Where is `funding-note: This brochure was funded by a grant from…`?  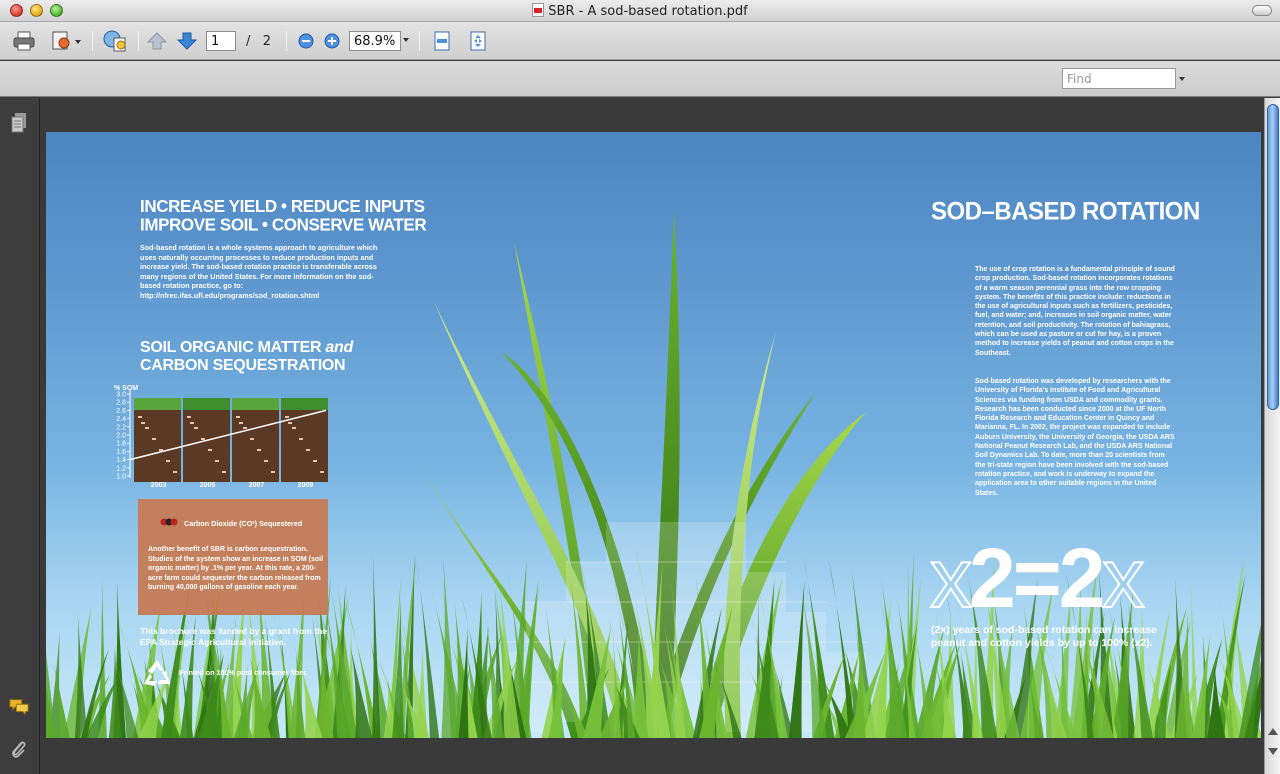 funding-note: This brochure was funded by a grant from… is located at coordinates (234, 636).